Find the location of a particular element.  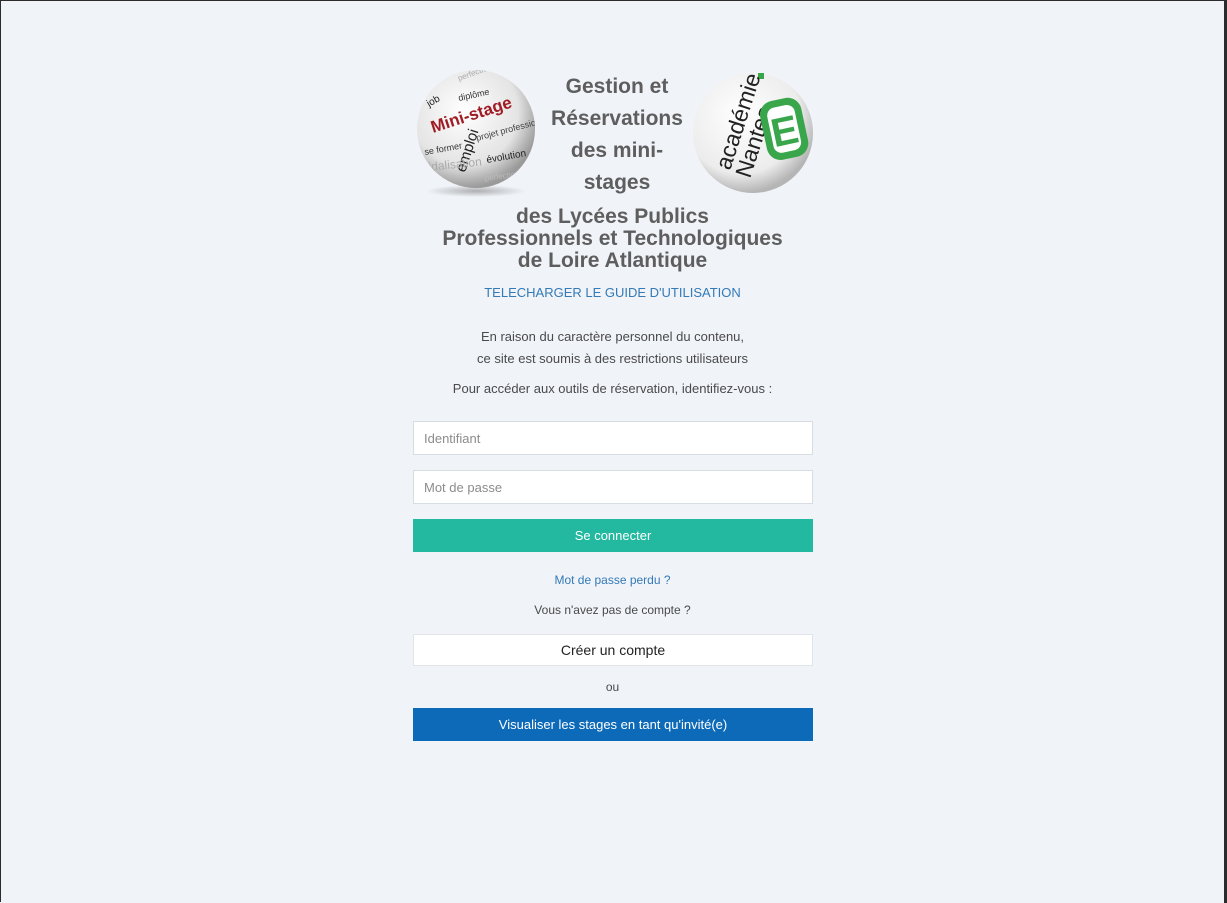

create-account-button: Créer un compte is located at coordinates (613, 650).